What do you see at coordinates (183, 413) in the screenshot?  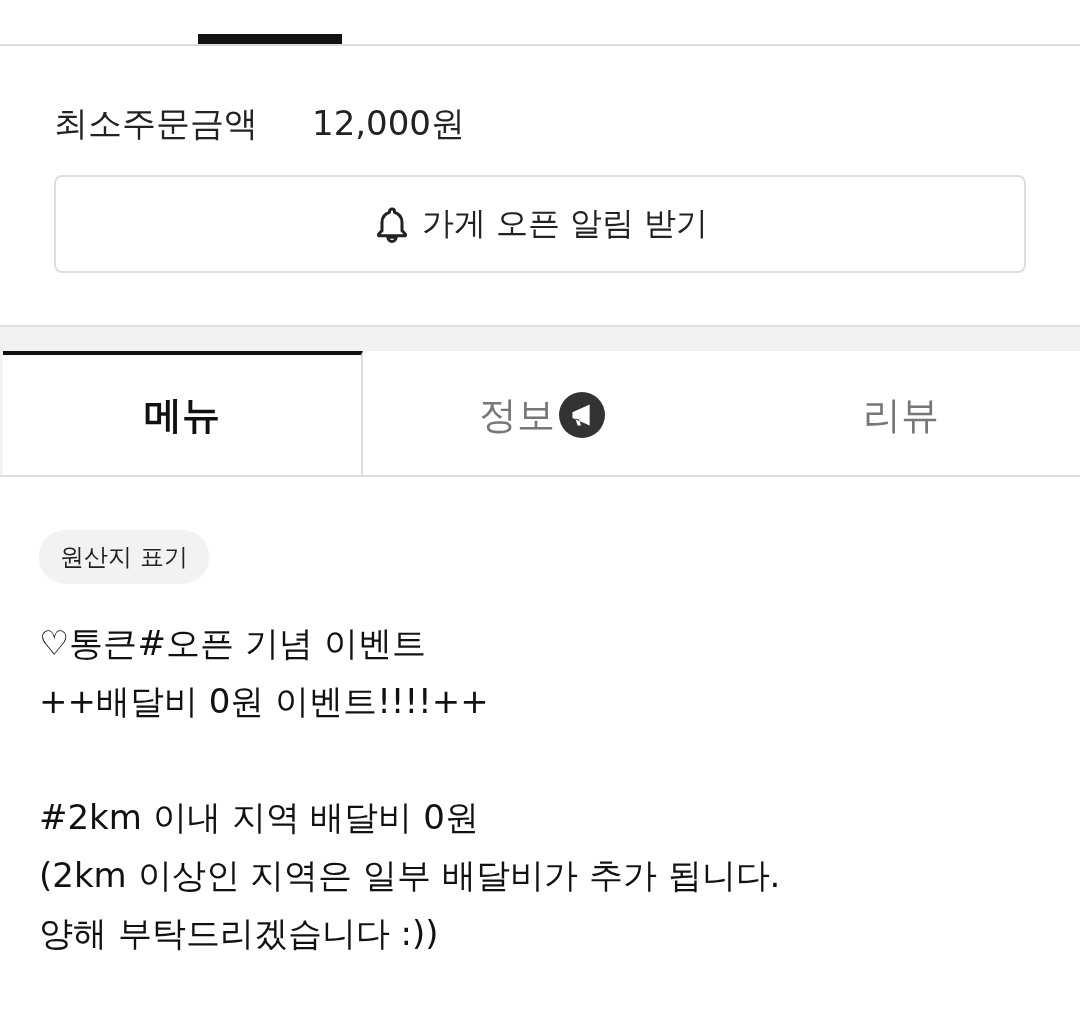 I see `tab: 메뉴` at bounding box center [183, 413].